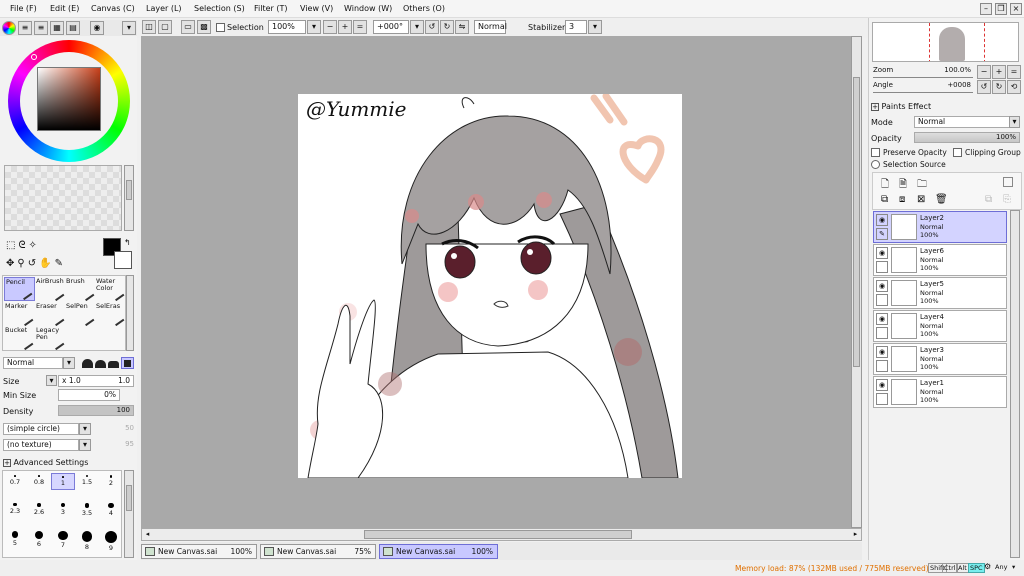  What do you see at coordinates (89, 395) in the screenshot?
I see `minsize-field: 0%` at bounding box center [89, 395].